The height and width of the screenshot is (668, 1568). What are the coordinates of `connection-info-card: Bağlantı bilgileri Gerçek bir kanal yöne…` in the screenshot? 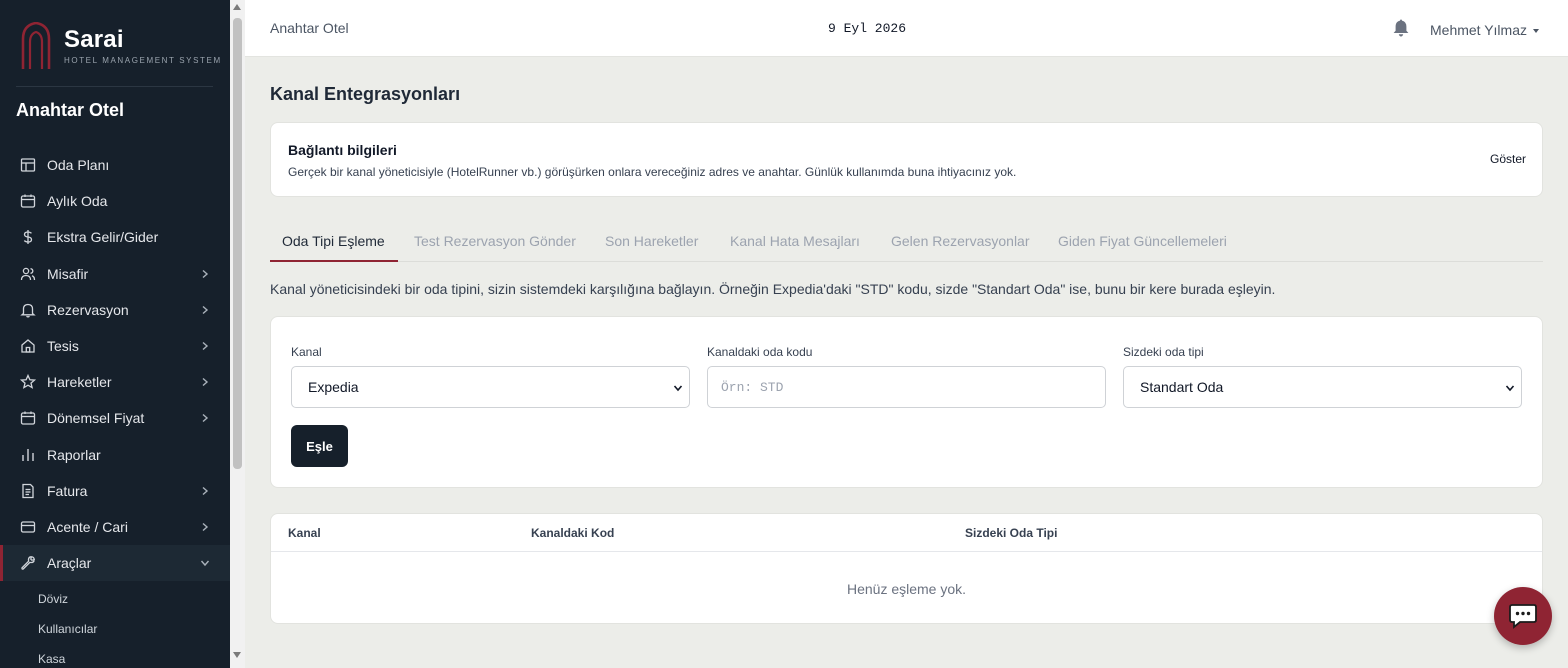 It's located at (906, 159).